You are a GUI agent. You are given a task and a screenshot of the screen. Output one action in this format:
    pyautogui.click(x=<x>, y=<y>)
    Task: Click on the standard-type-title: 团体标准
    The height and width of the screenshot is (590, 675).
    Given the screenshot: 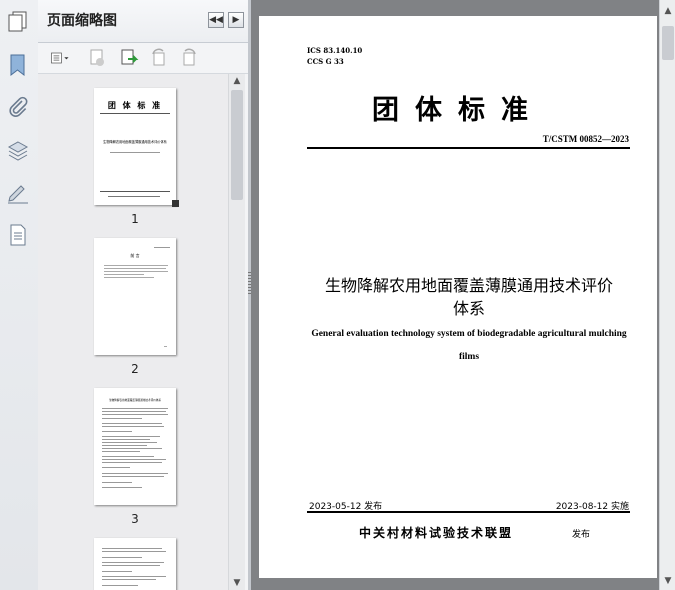 What is the action you would take?
    pyautogui.click(x=458, y=110)
    